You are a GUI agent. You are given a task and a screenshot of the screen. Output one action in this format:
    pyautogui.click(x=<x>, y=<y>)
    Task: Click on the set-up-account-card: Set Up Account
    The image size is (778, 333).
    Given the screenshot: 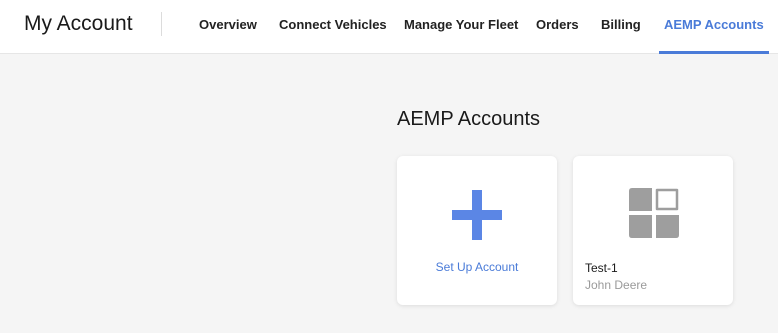 What is the action you would take?
    pyautogui.click(x=477, y=230)
    